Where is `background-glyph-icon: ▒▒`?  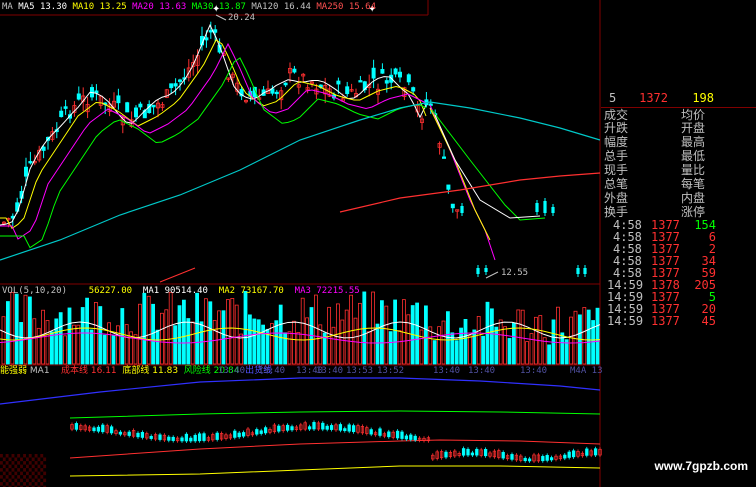 background-glyph-icon: ▒▒ is located at coordinates (23, 470).